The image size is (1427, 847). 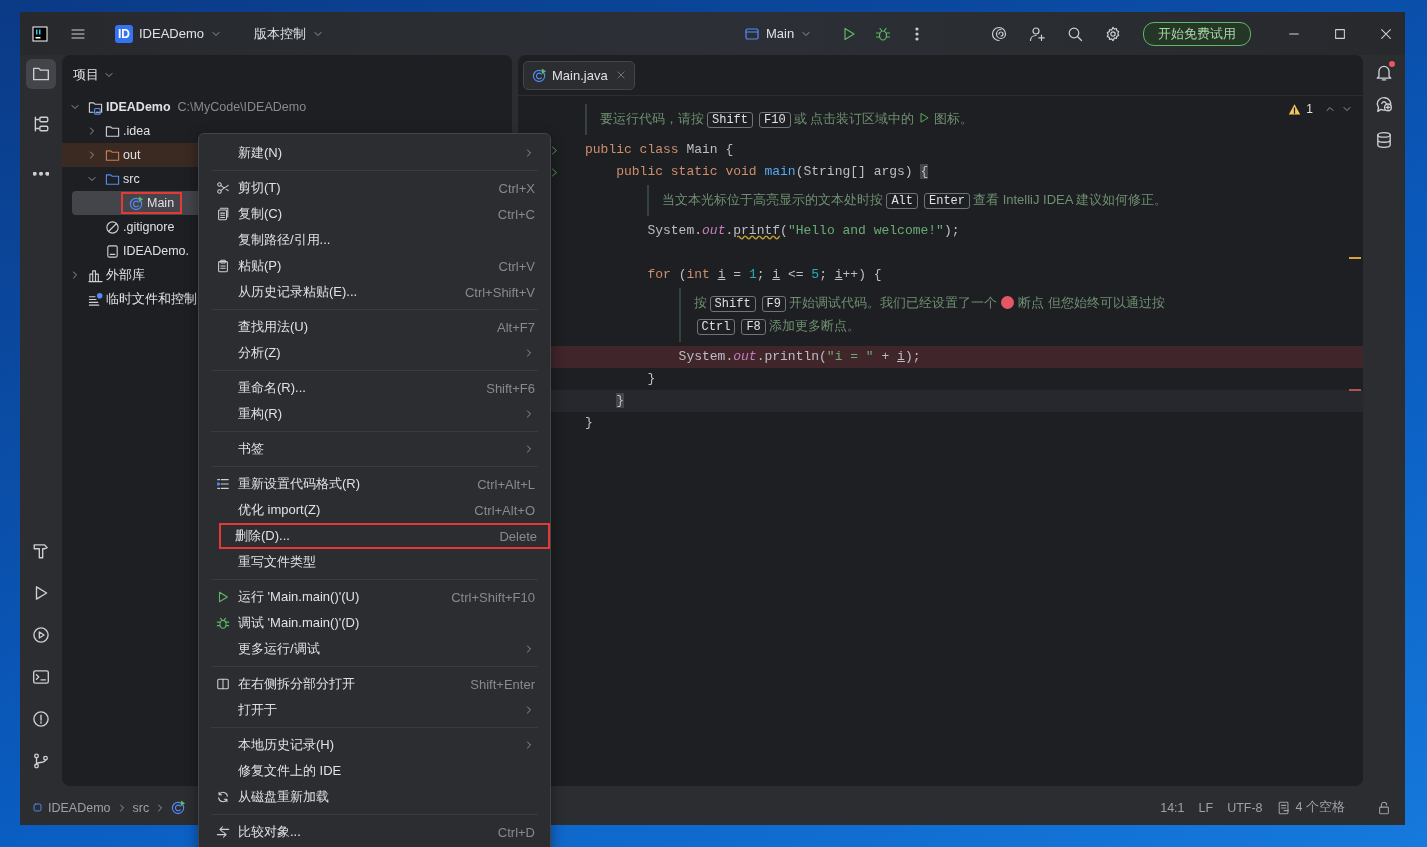 I want to click on hint-text: 或 点击装订区域中的, so click(x=854, y=118).